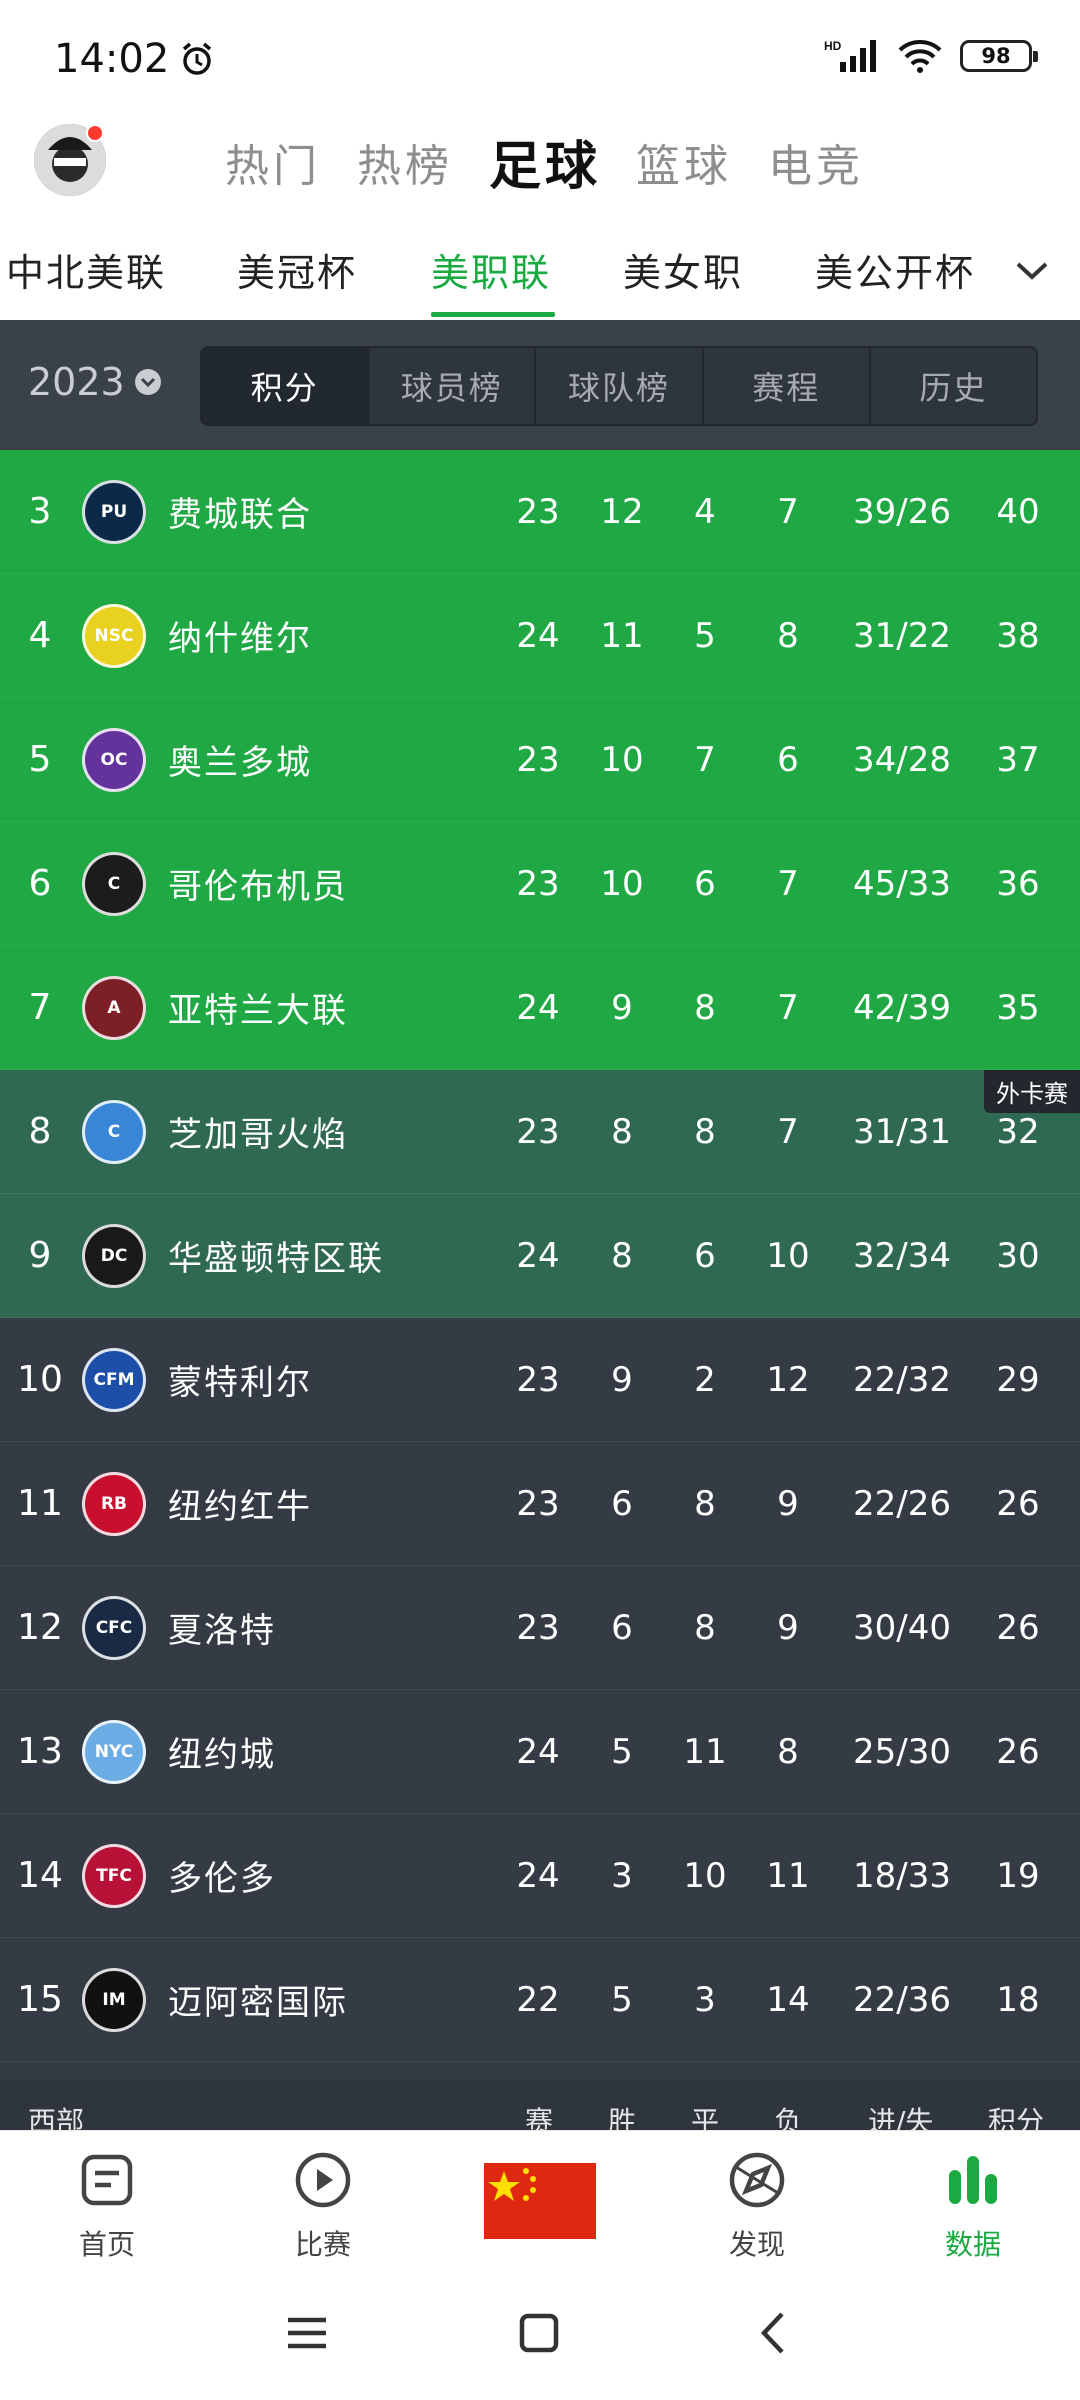 The height and width of the screenshot is (2400, 1080). Describe the element at coordinates (453, 386) in the screenshot. I see `segment-player-rankings: 球员榜` at that location.